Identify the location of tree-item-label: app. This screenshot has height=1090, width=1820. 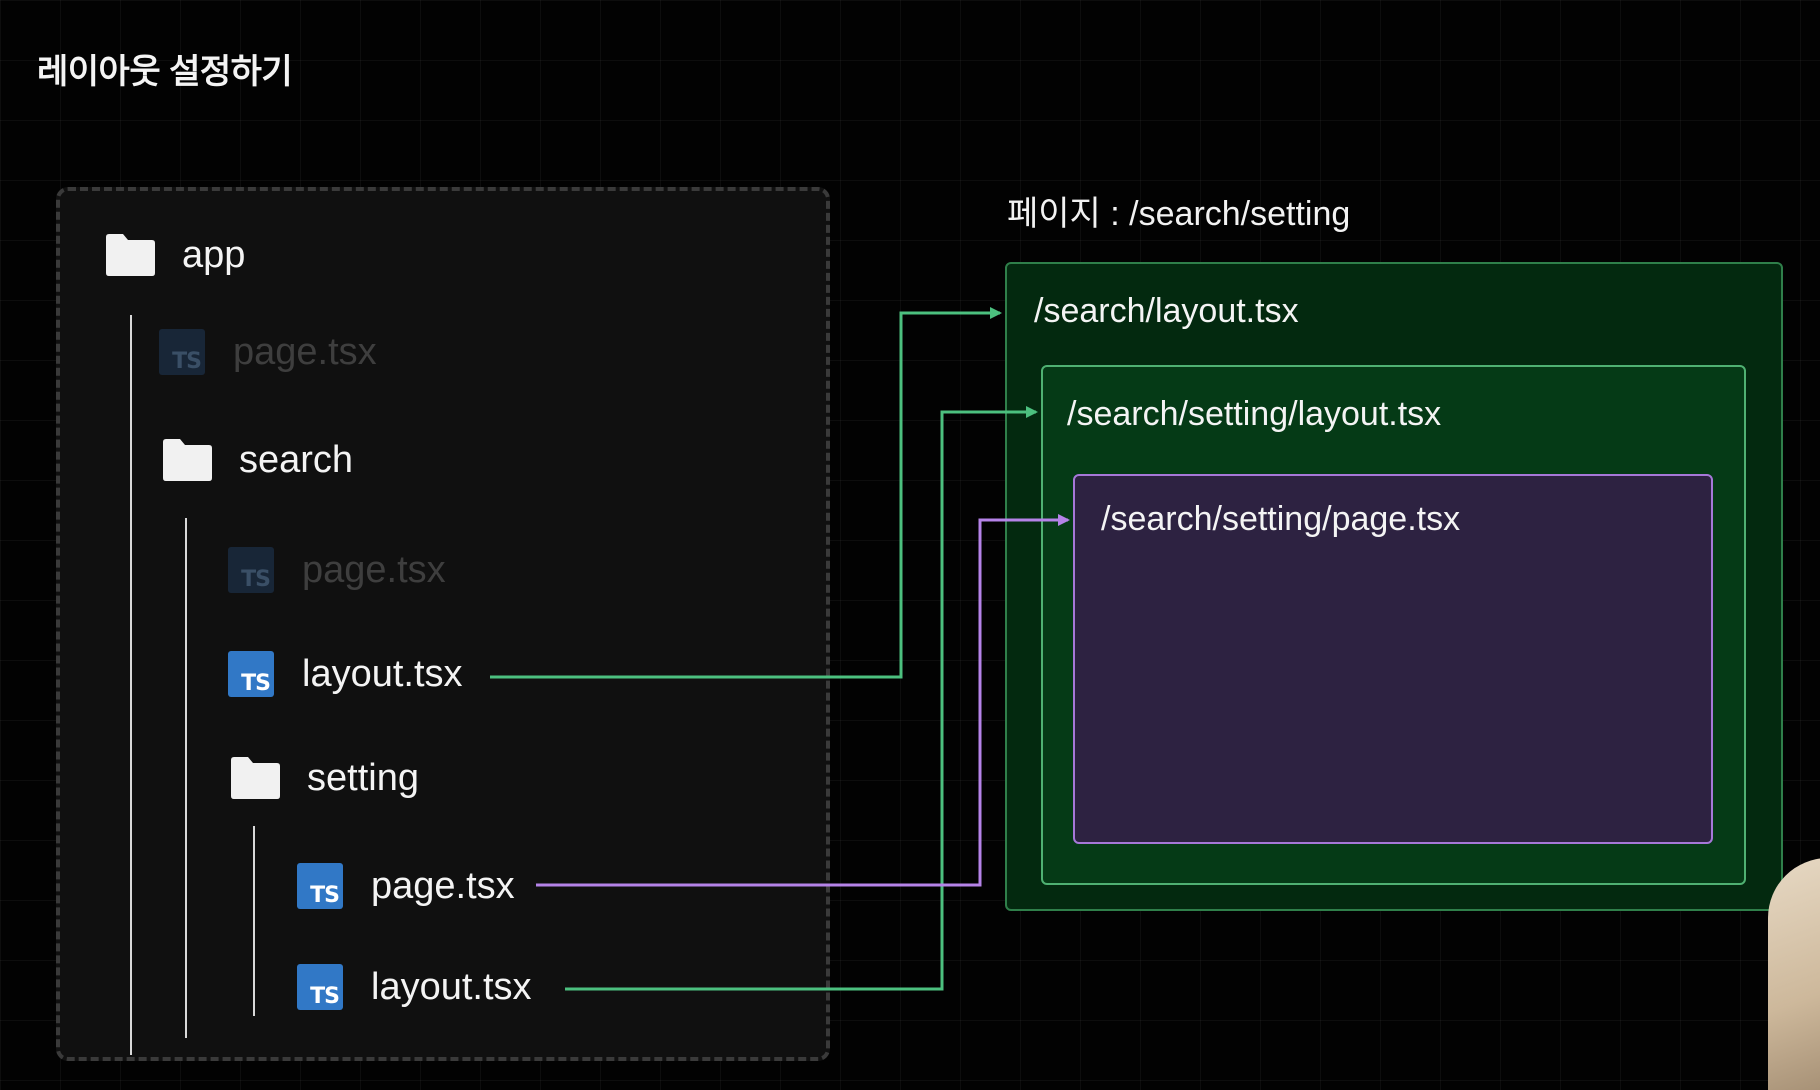
(214, 254).